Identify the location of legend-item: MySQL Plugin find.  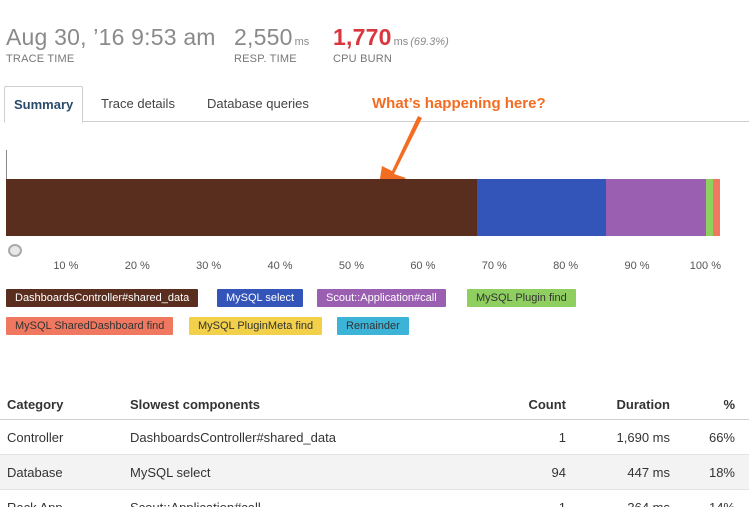
(521, 298).